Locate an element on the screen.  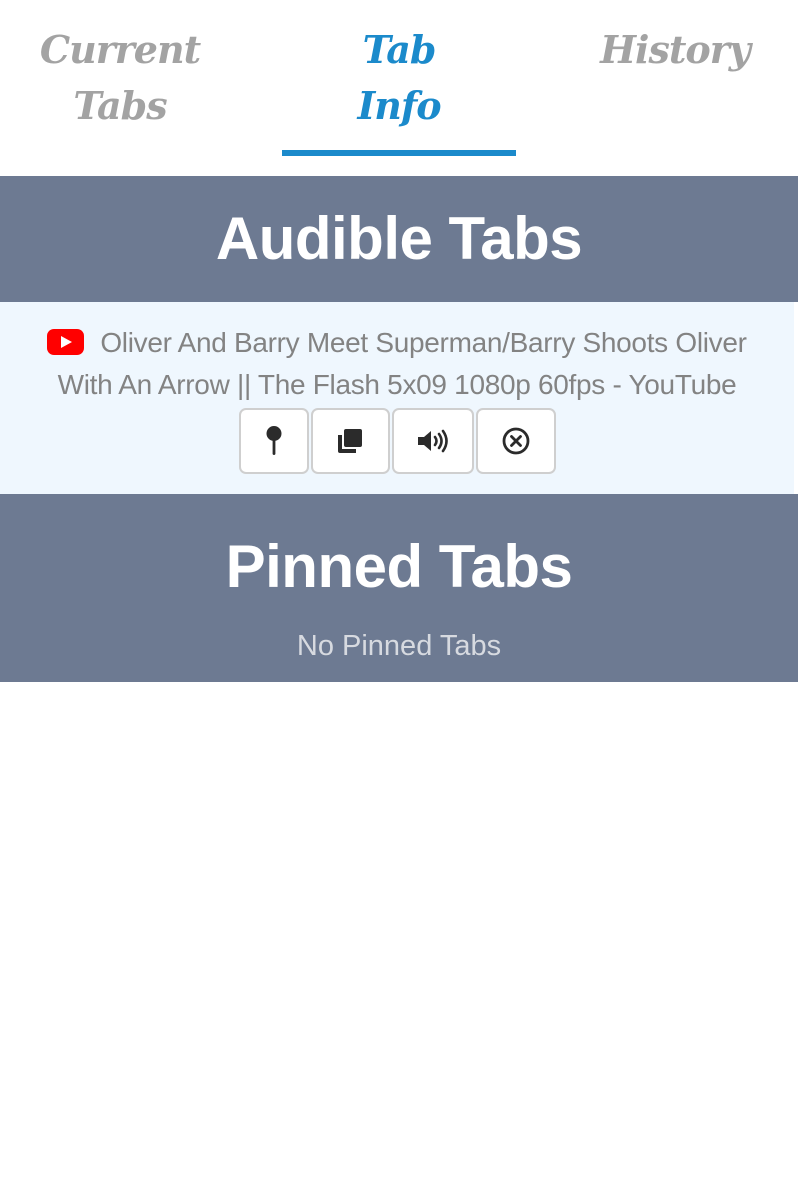
active-tab-indicator is located at coordinates (399, 153).